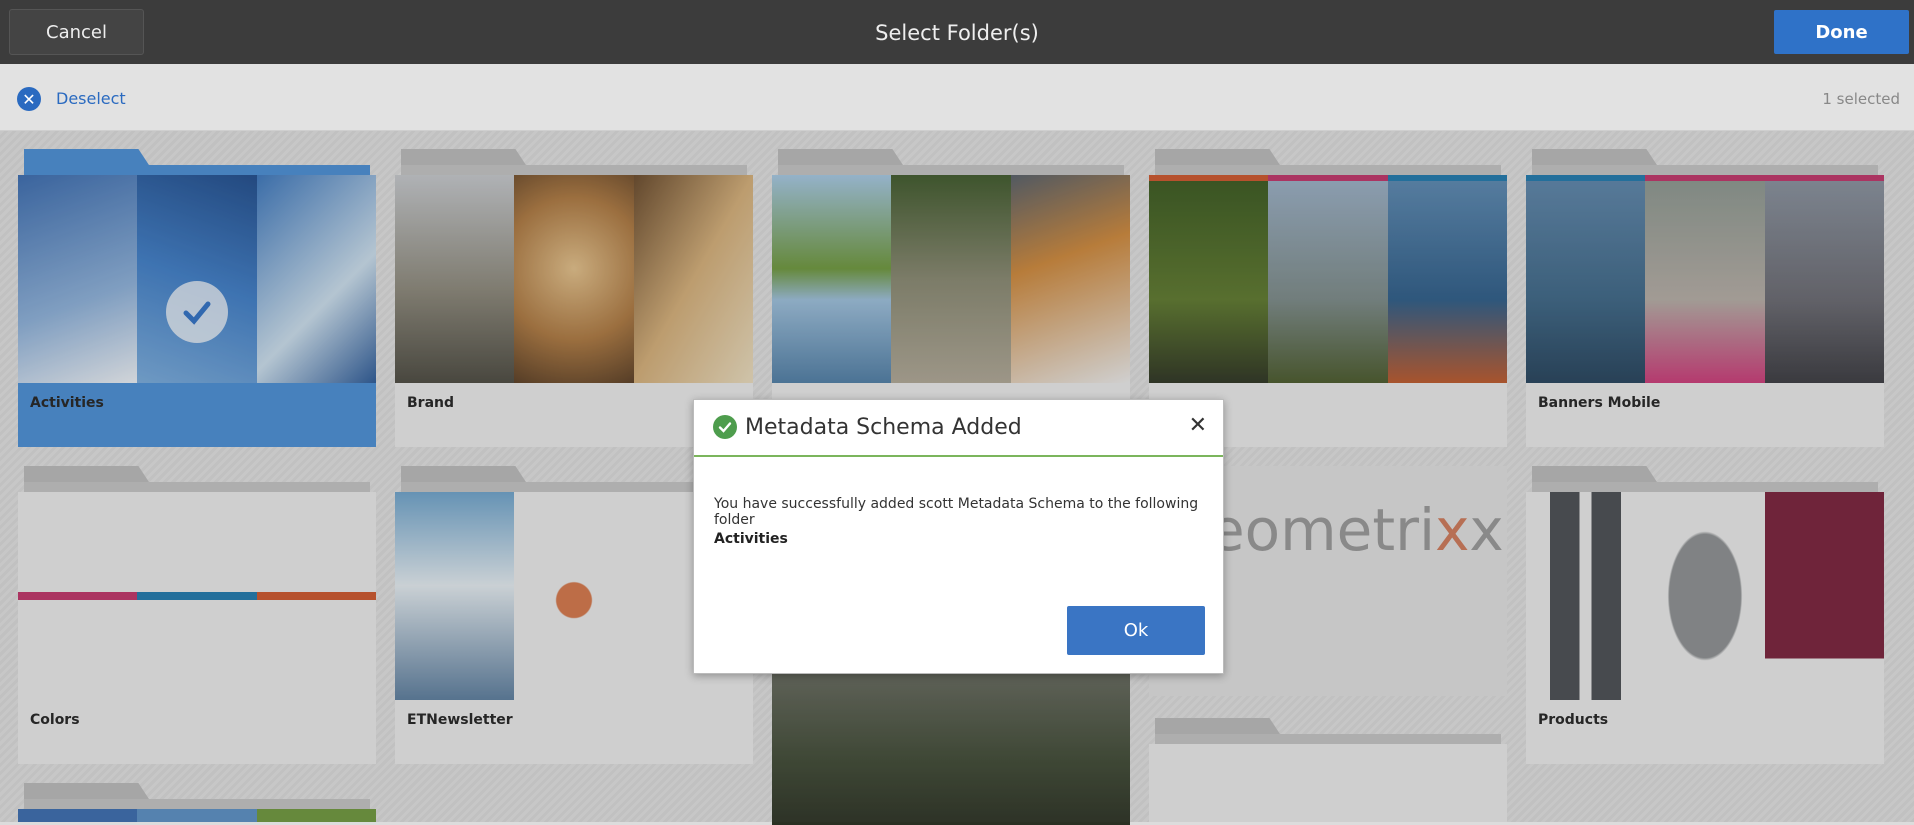 Image resolution: width=1914 pixels, height=825 pixels. I want to click on cancel-button: Cancel, so click(76, 32).